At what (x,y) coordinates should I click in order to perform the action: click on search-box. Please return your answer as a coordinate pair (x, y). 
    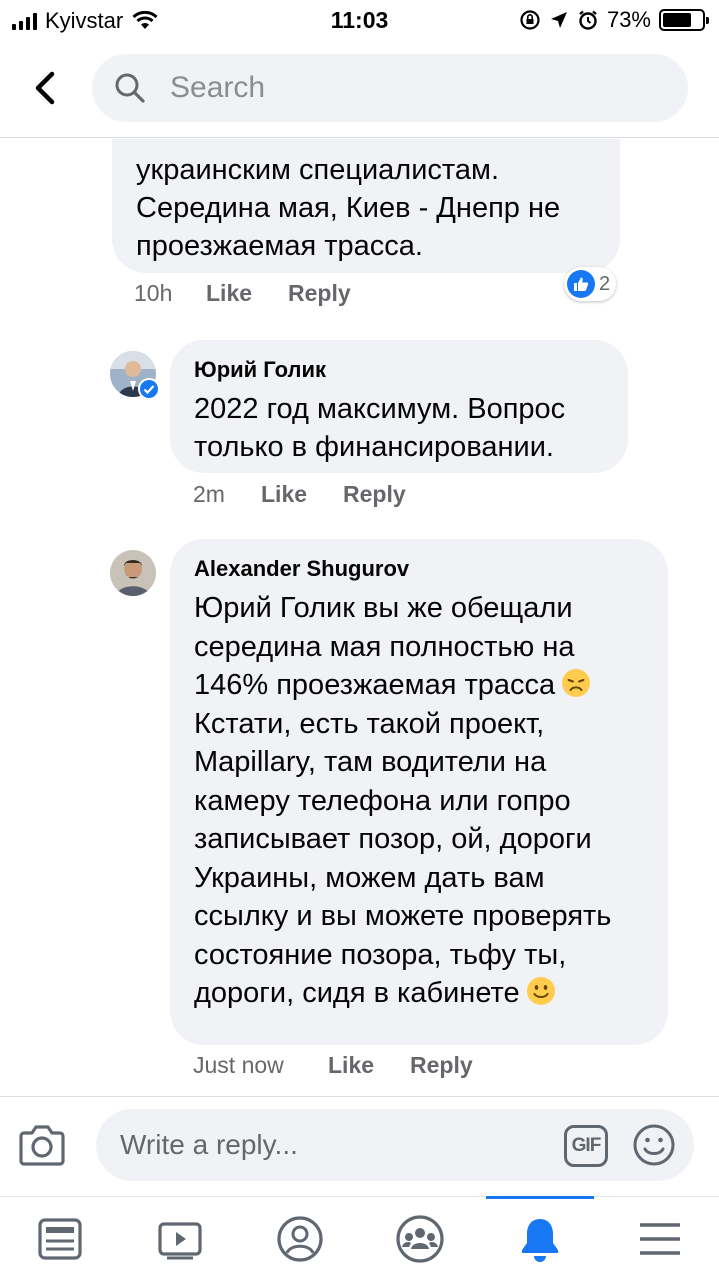
    Looking at the image, I should click on (390, 88).